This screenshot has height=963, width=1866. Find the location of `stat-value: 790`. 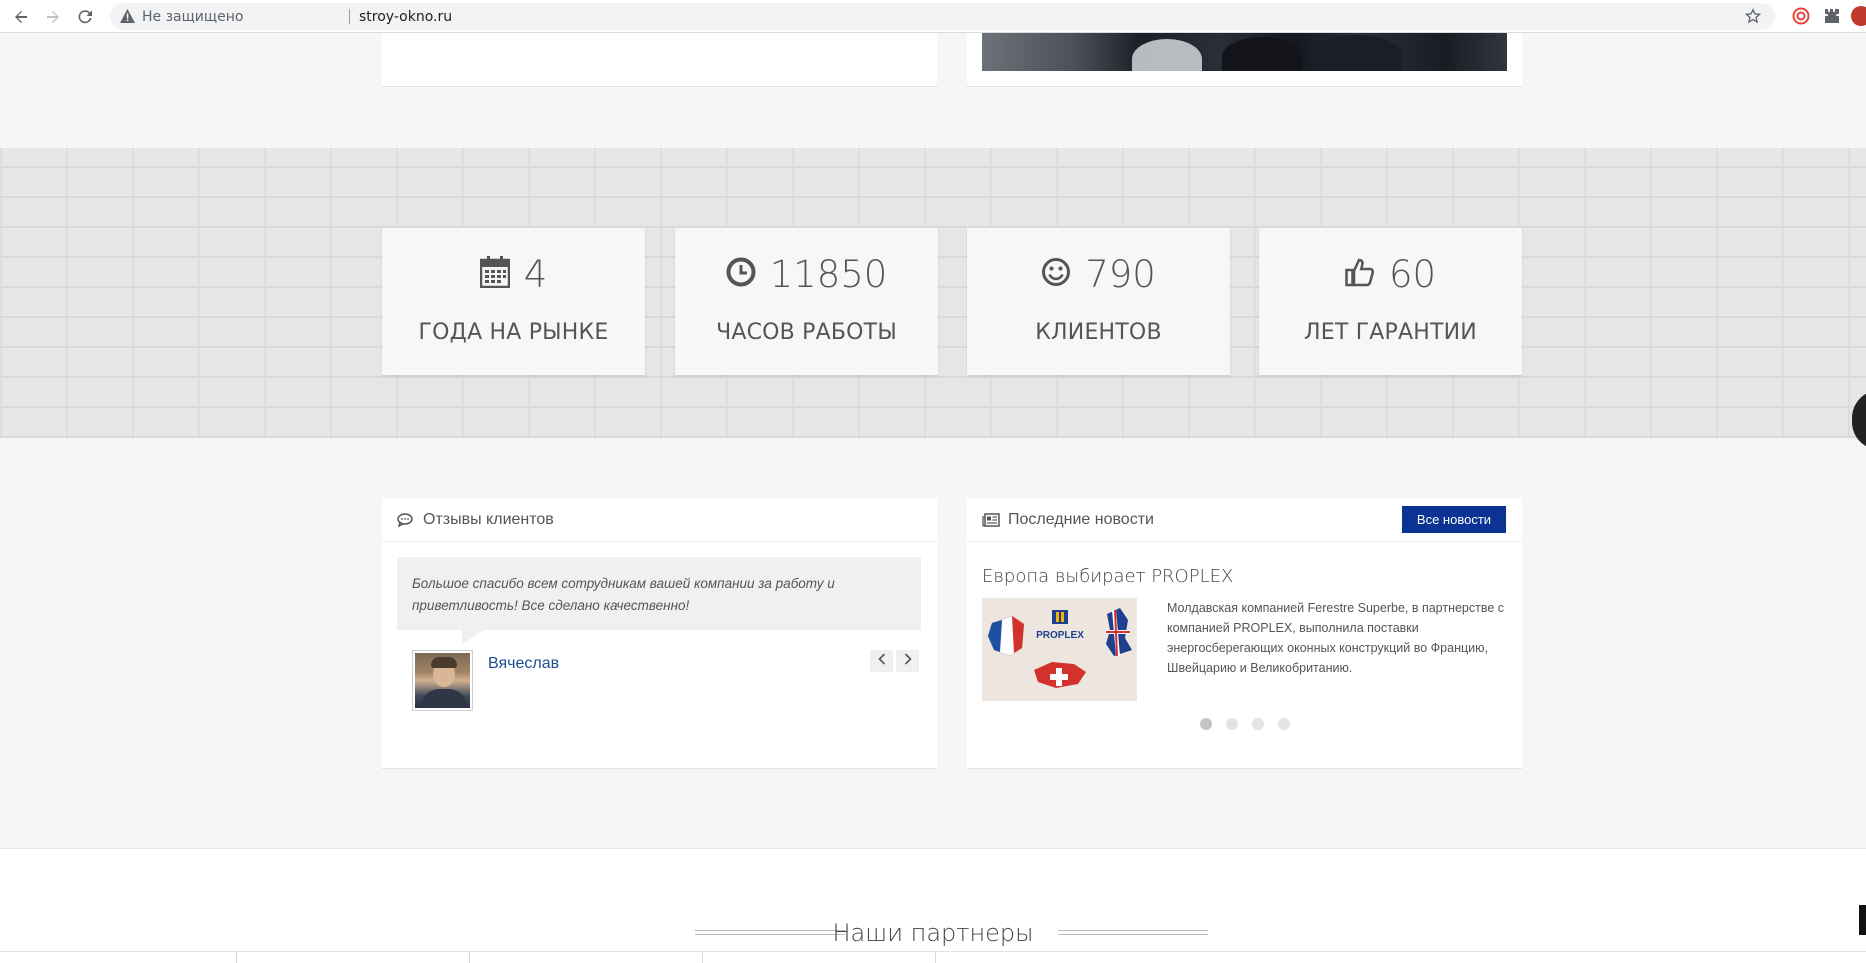

stat-value: 790 is located at coordinates (1120, 274).